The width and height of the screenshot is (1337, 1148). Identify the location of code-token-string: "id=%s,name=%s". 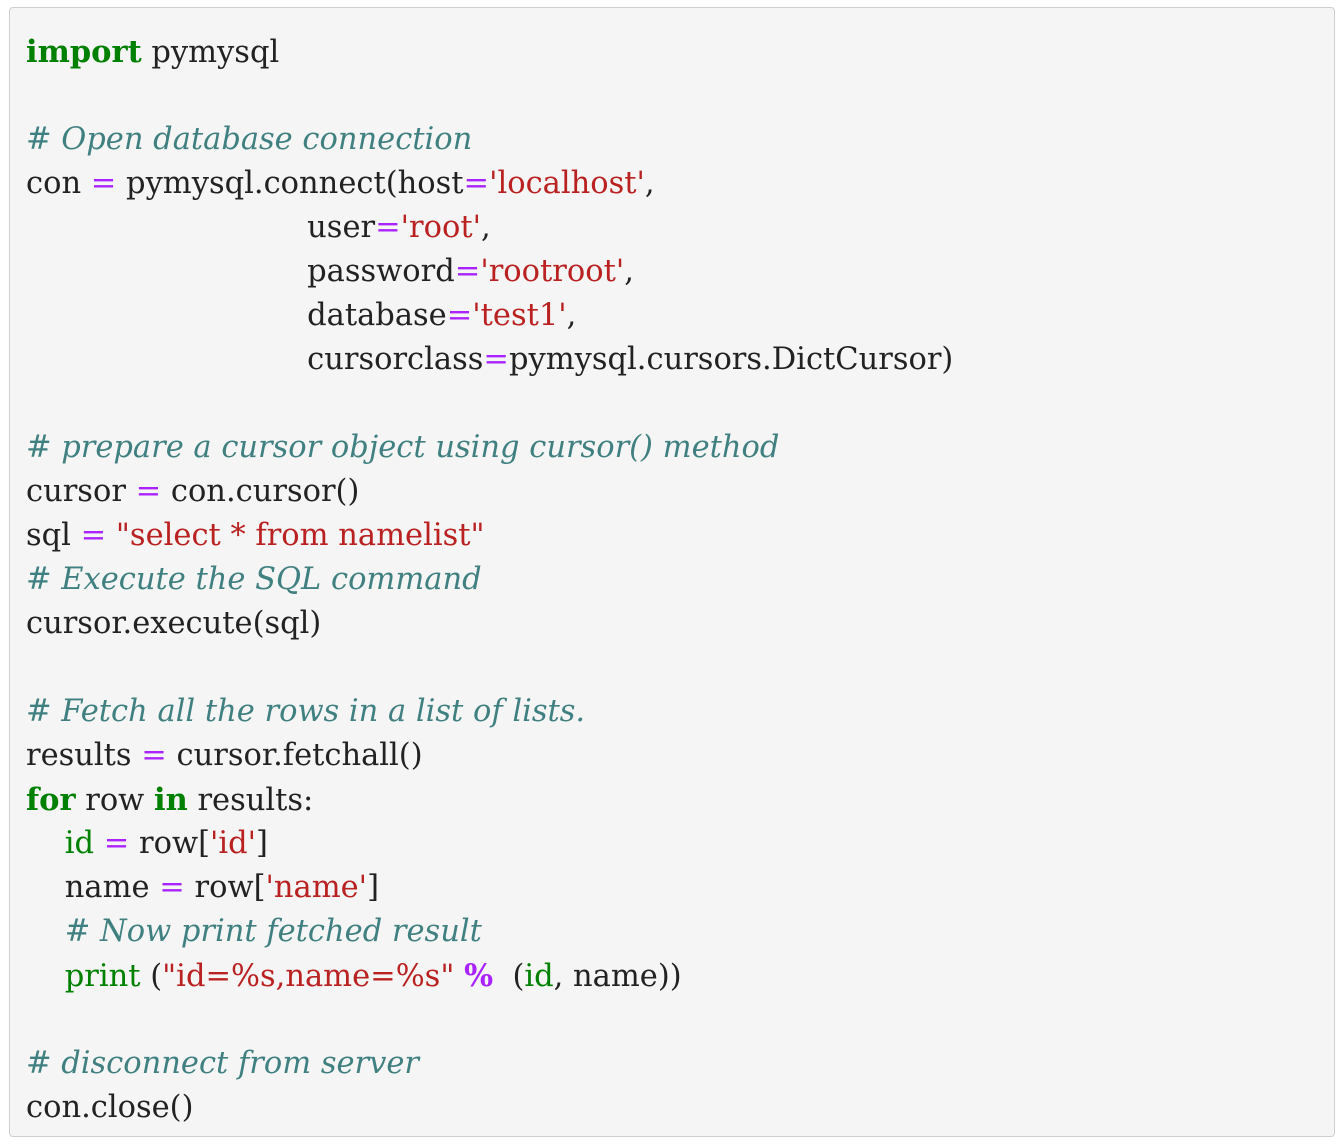
(308, 976).